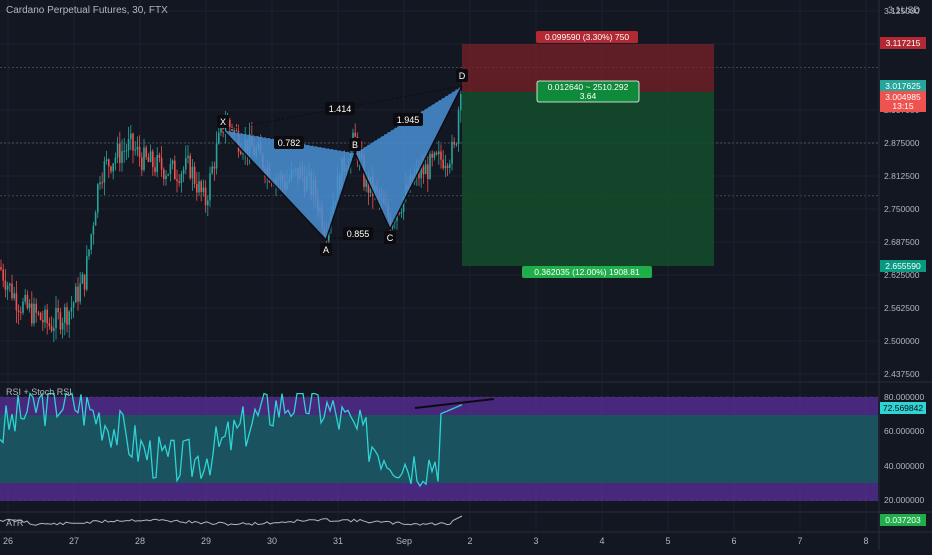 The image size is (932, 555). Describe the element at coordinates (74, 541) in the screenshot. I see `time-tick: 27` at that location.